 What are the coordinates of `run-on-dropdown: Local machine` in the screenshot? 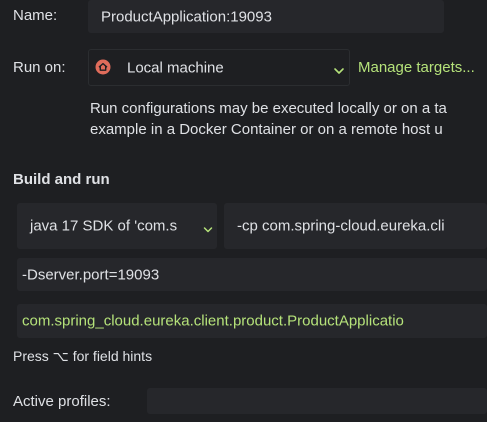 It's located at (219, 67).